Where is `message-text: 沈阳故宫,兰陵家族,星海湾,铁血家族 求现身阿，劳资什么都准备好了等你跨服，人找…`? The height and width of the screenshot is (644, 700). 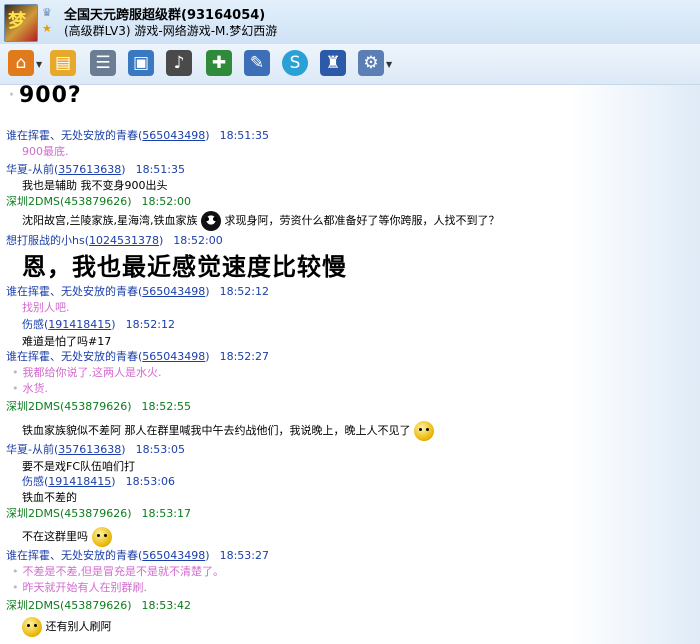 message-text: 沈阳故宫,兰陵家族,星海湾,铁血家族 求现身阿，劳资什么都准备好了等你跨服，人找… is located at coordinates (261, 221).